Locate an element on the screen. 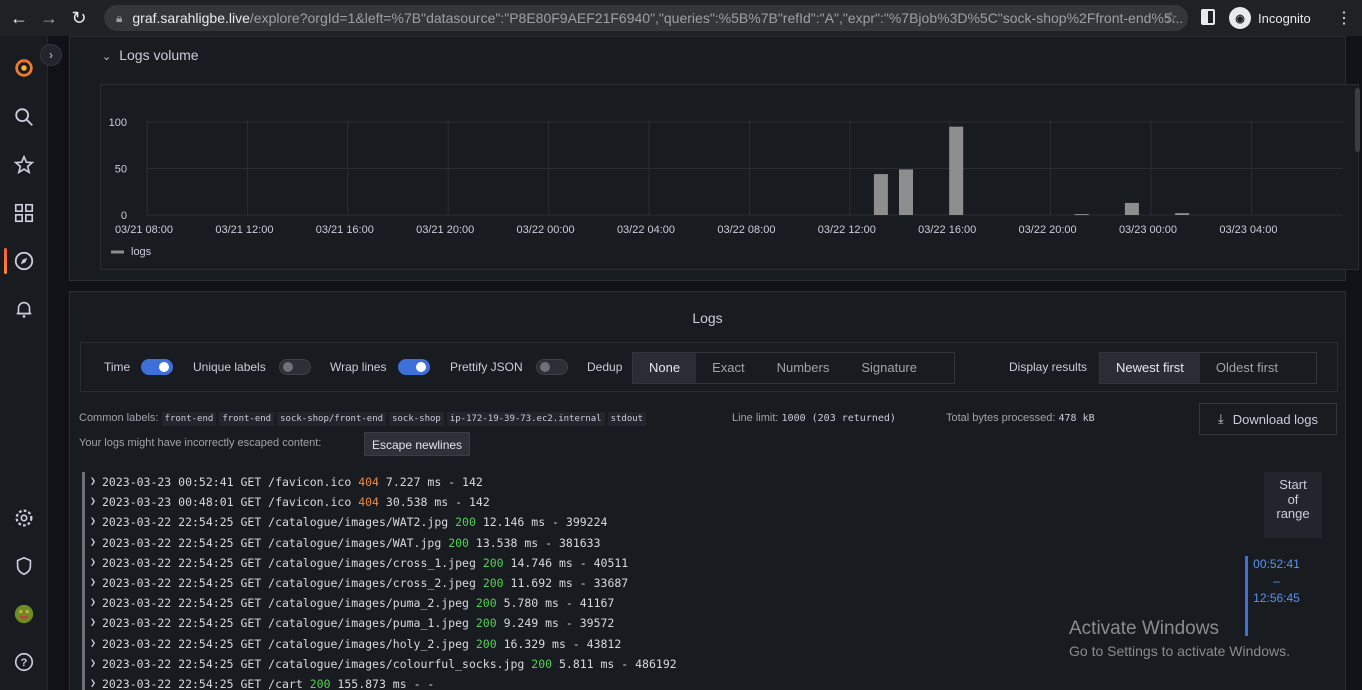  time-toggle is located at coordinates (157, 367).